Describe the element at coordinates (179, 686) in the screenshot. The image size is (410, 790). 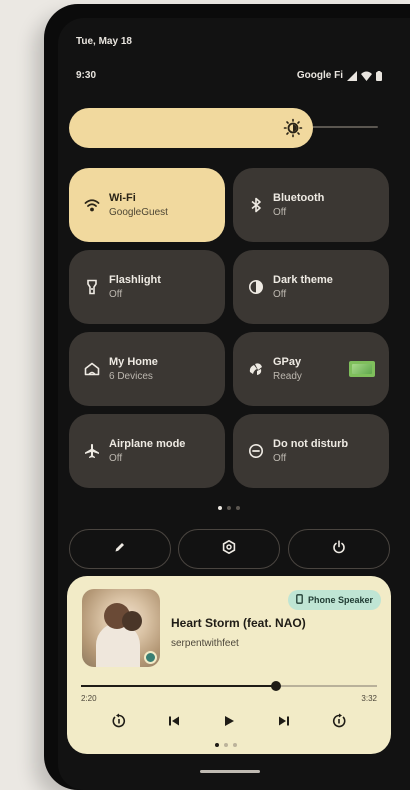
I see `seek-progress` at that location.